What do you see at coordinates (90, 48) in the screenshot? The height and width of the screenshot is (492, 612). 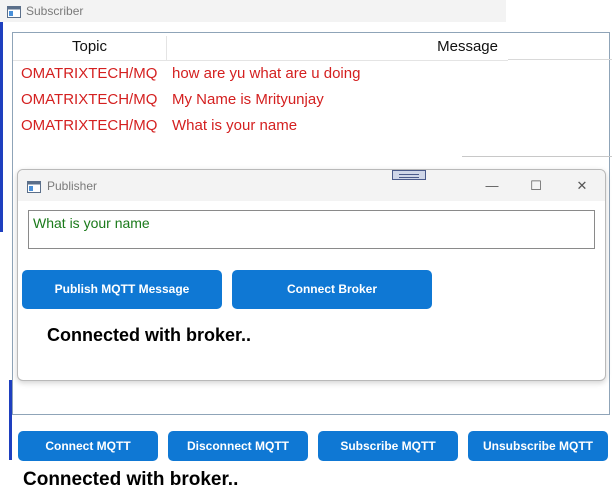 I see `column-header-topic: Topic` at bounding box center [90, 48].